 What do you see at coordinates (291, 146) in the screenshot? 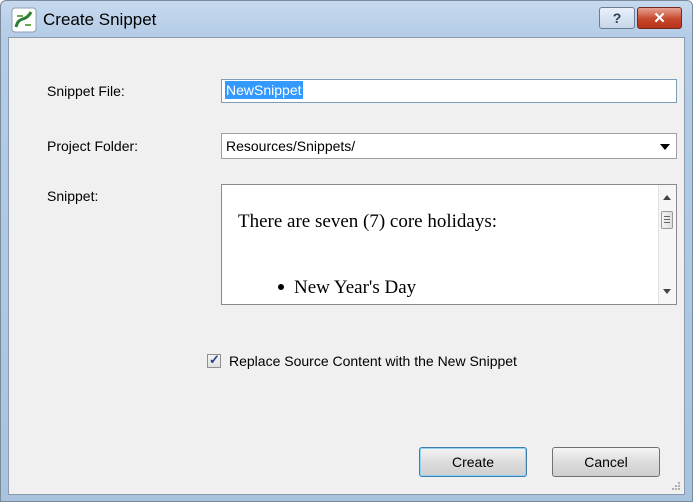
I see `project-folder-value: Resources/Snippets/` at bounding box center [291, 146].